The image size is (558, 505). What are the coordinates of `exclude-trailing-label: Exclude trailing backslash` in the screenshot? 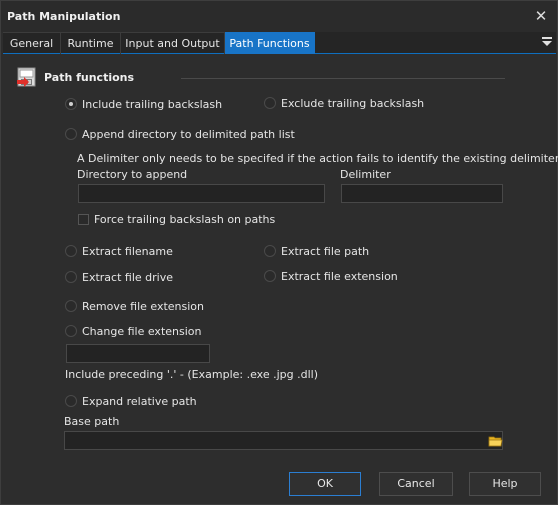 It's located at (353, 103).